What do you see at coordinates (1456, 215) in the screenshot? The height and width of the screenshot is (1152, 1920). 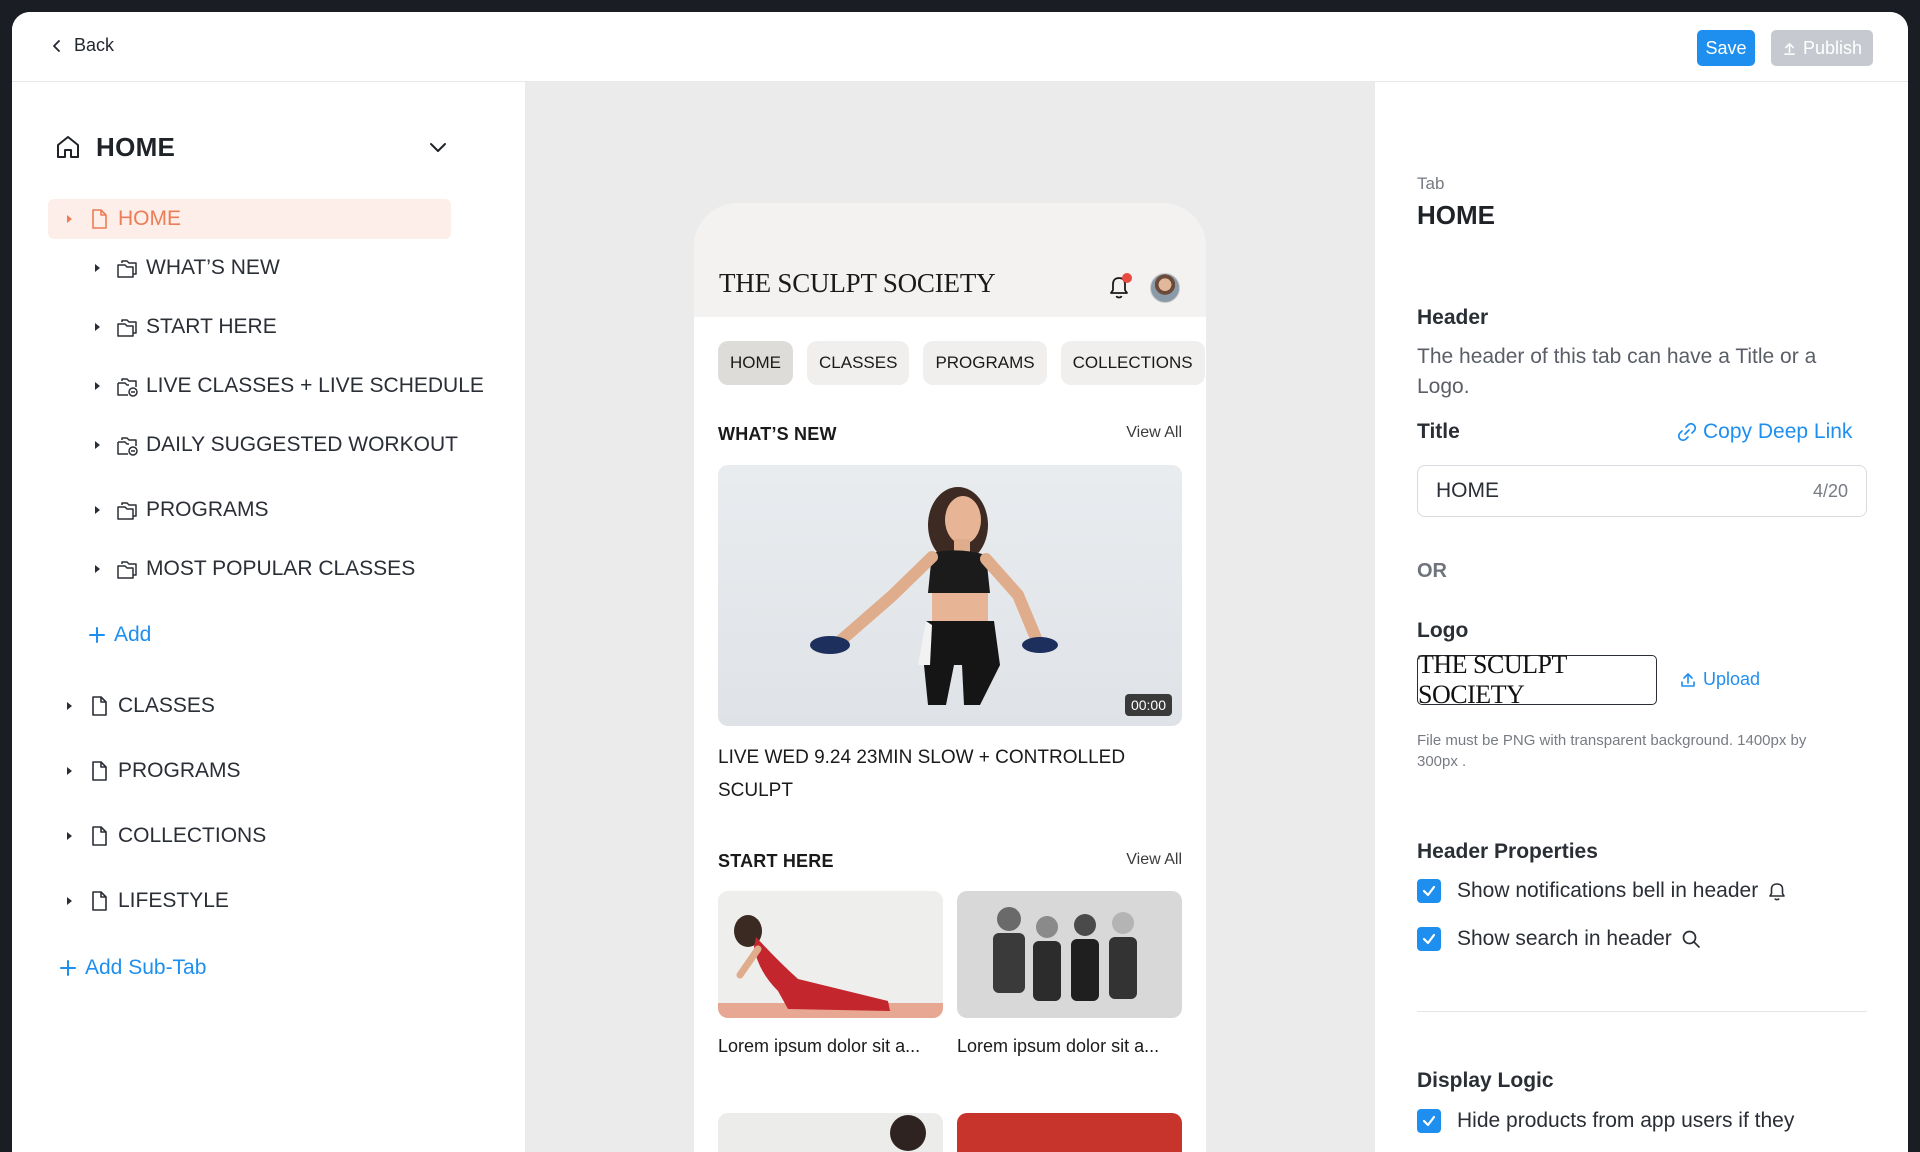 I see `panel-title: HOME` at bounding box center [1456, 215].